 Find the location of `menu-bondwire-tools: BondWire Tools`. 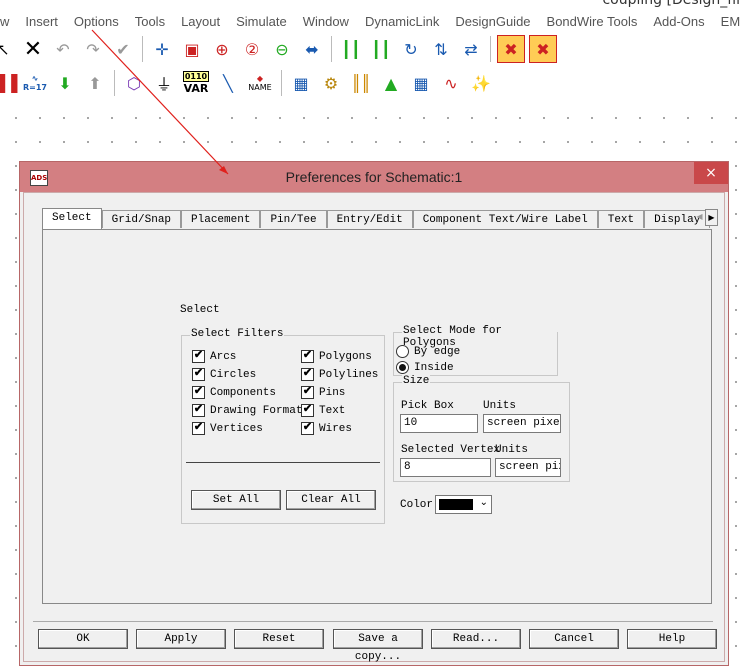

menu-bondwire-tools: BondWire Tools is located at coordinates (592, 21).